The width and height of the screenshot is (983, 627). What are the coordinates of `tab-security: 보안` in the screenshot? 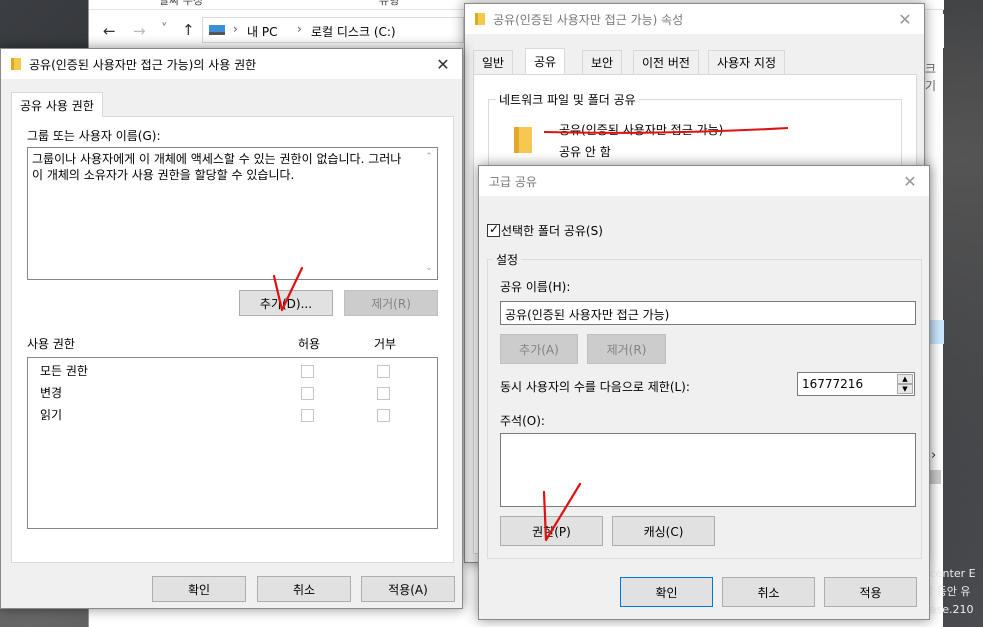 It's located at (602, 62).